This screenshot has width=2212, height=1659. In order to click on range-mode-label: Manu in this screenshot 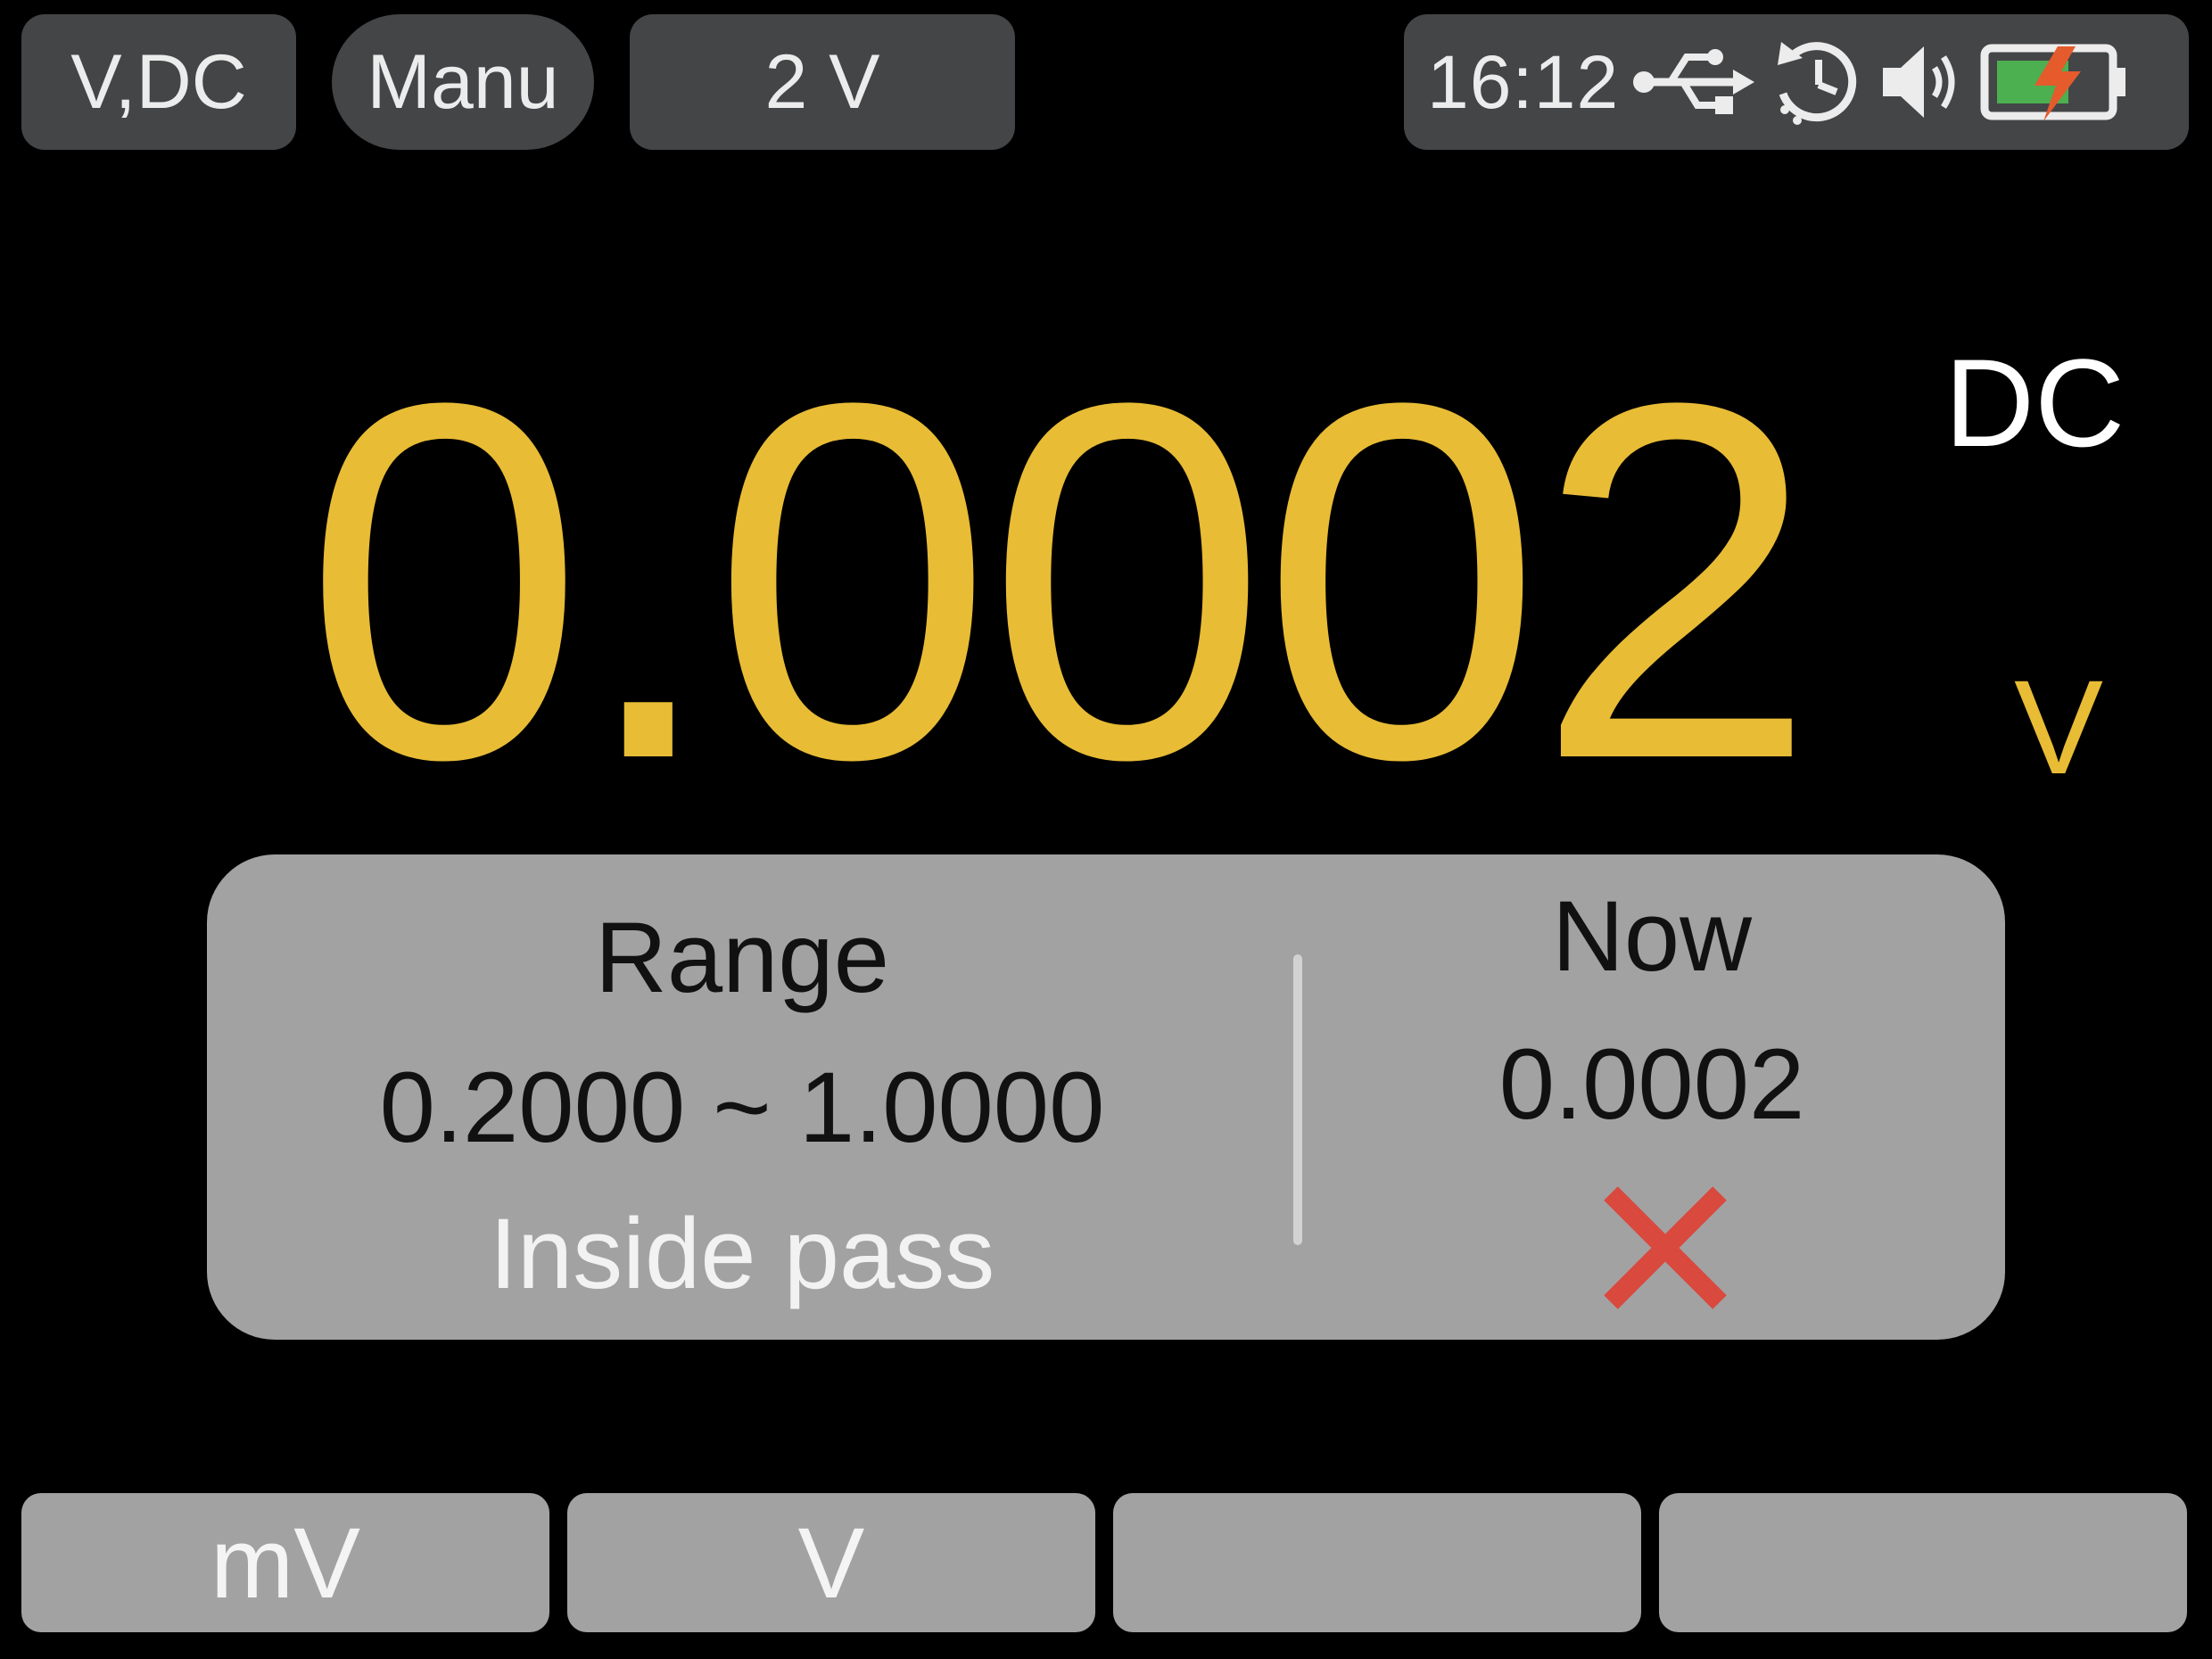, I will do `click(463, 82)`.